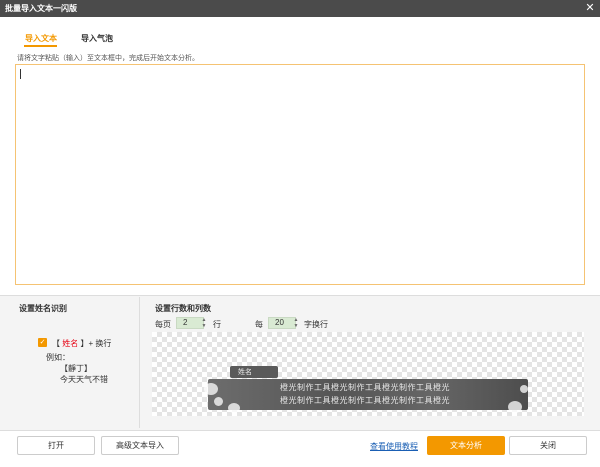 The image size is (600, 467). Describe the element at coordinates (254, 372) in the screenshot. I see `preview-name-tag: 姓名` at that location.